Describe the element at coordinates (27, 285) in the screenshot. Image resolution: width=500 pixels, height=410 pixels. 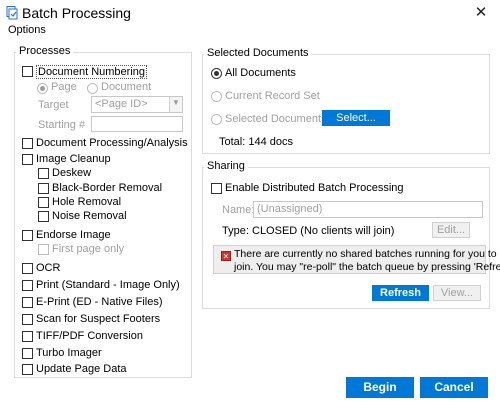
I see `print-checkbox` at that location.